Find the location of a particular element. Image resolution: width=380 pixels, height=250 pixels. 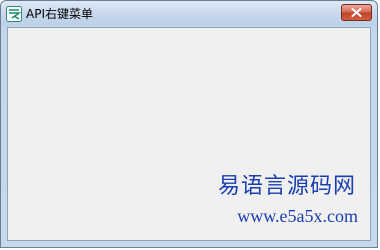

watermark-name: 易语言源码网 is located at coordinates (286, 186).